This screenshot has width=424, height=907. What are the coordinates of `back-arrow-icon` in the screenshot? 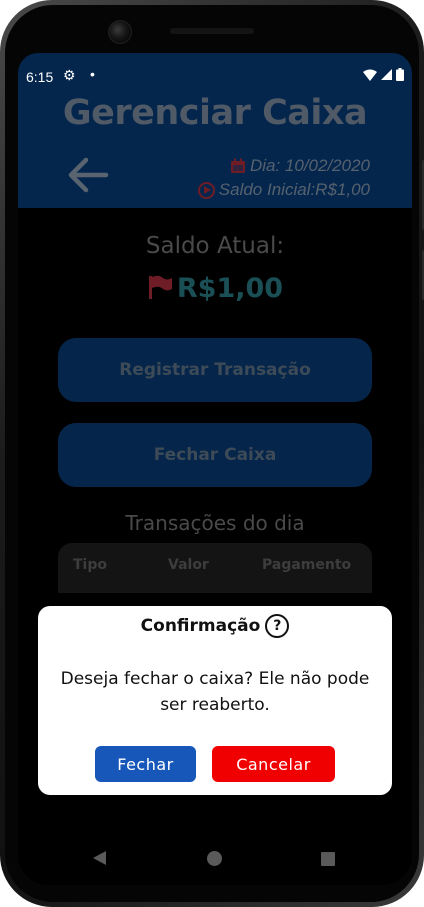 It's located at (88, 175).